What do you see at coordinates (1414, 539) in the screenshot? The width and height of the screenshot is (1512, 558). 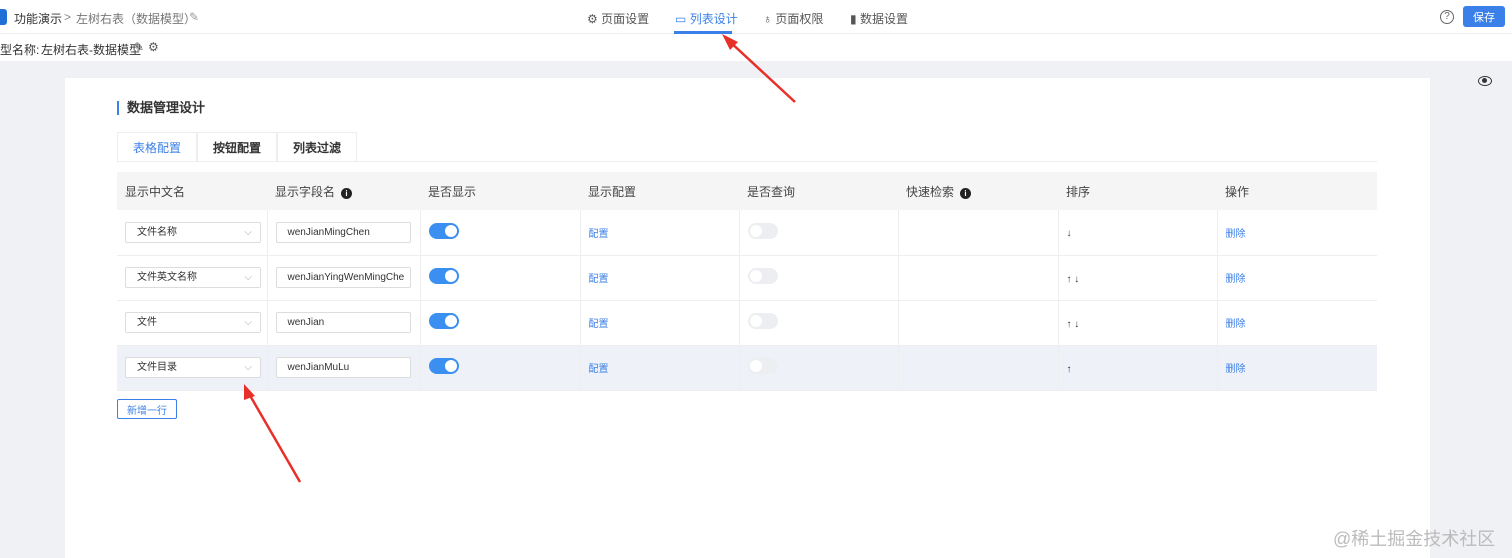 I see `watermark: @稀土掘金技术社区` at bounding box center [1414, 539].